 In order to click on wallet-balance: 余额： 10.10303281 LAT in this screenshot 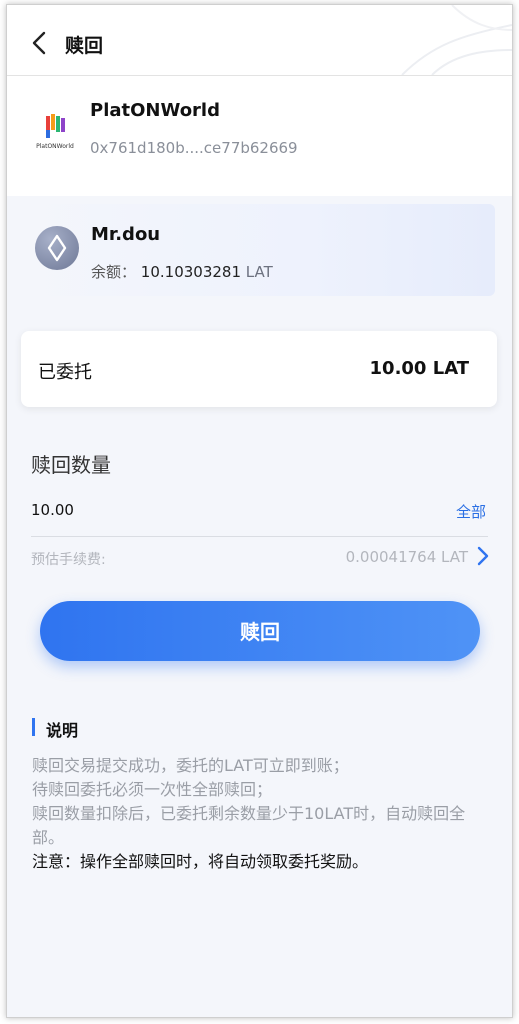, I will do `click(182, 271)`.